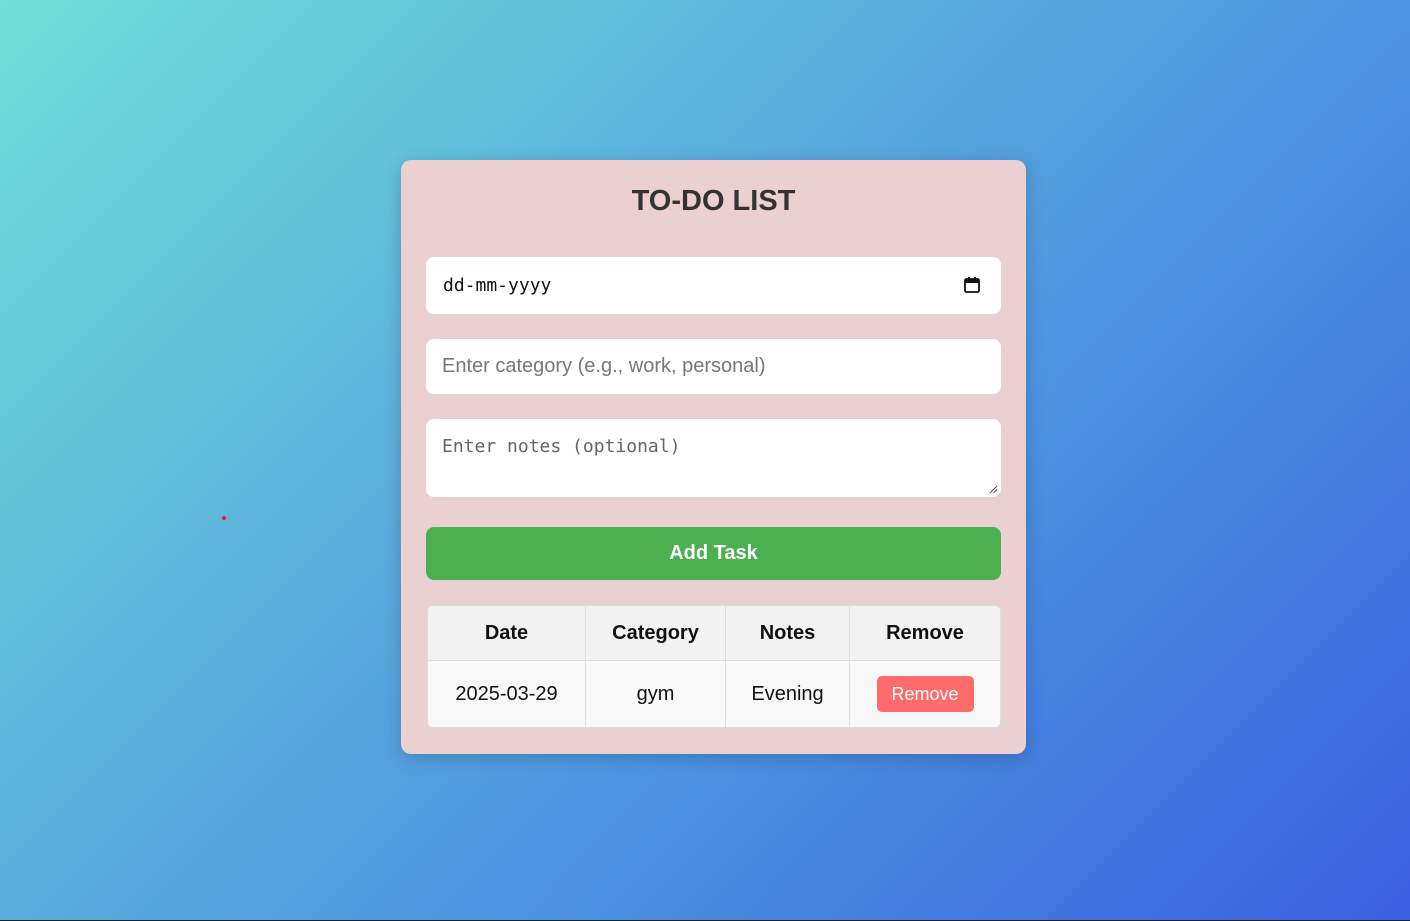 Image resolution: width=1410 pixels, height=921 pixels. I want to click on date-input-placeholder: dd-mm-yyyy, so click(497, 285).